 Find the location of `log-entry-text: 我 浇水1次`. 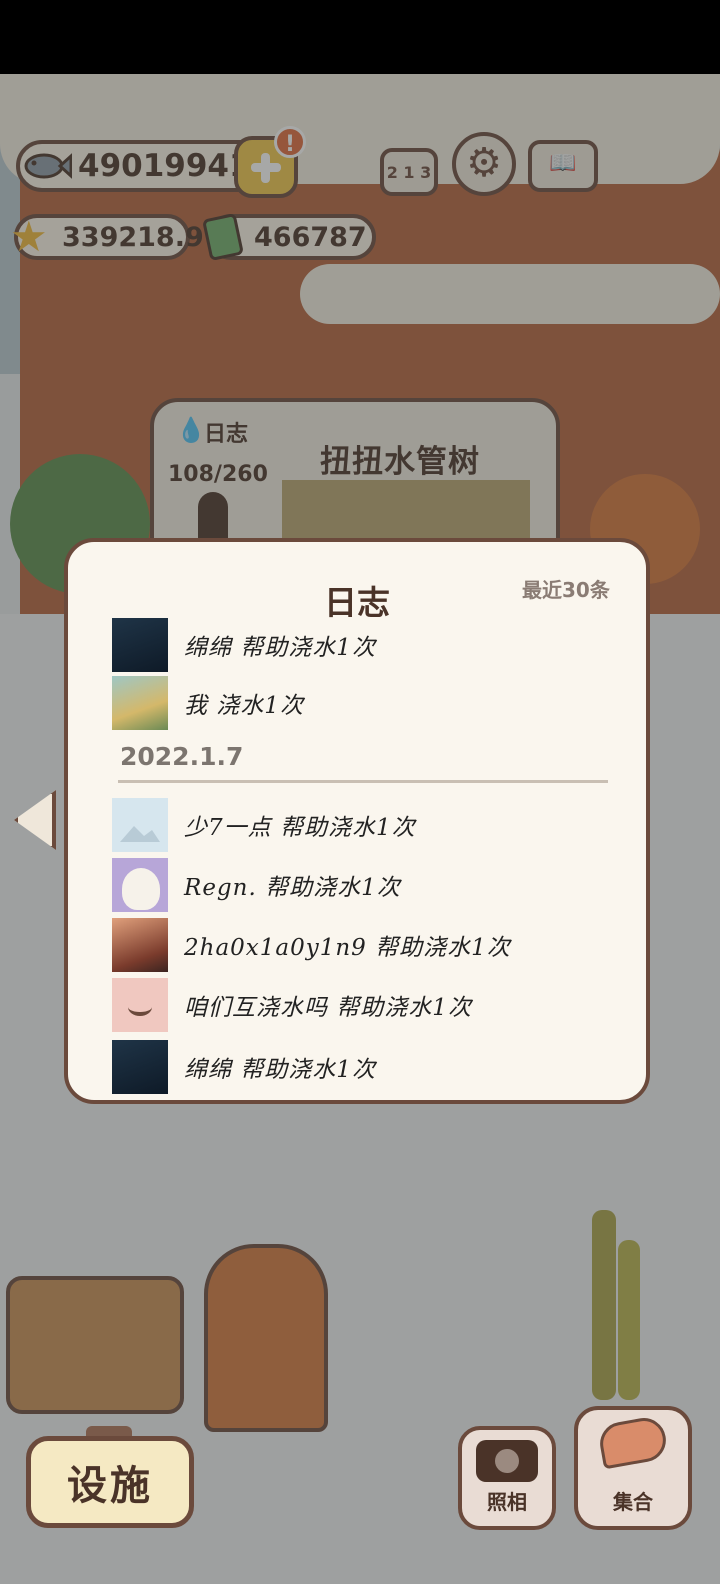

log-entry-text: 我 浇水1次 is located at coordinates (244, 706).